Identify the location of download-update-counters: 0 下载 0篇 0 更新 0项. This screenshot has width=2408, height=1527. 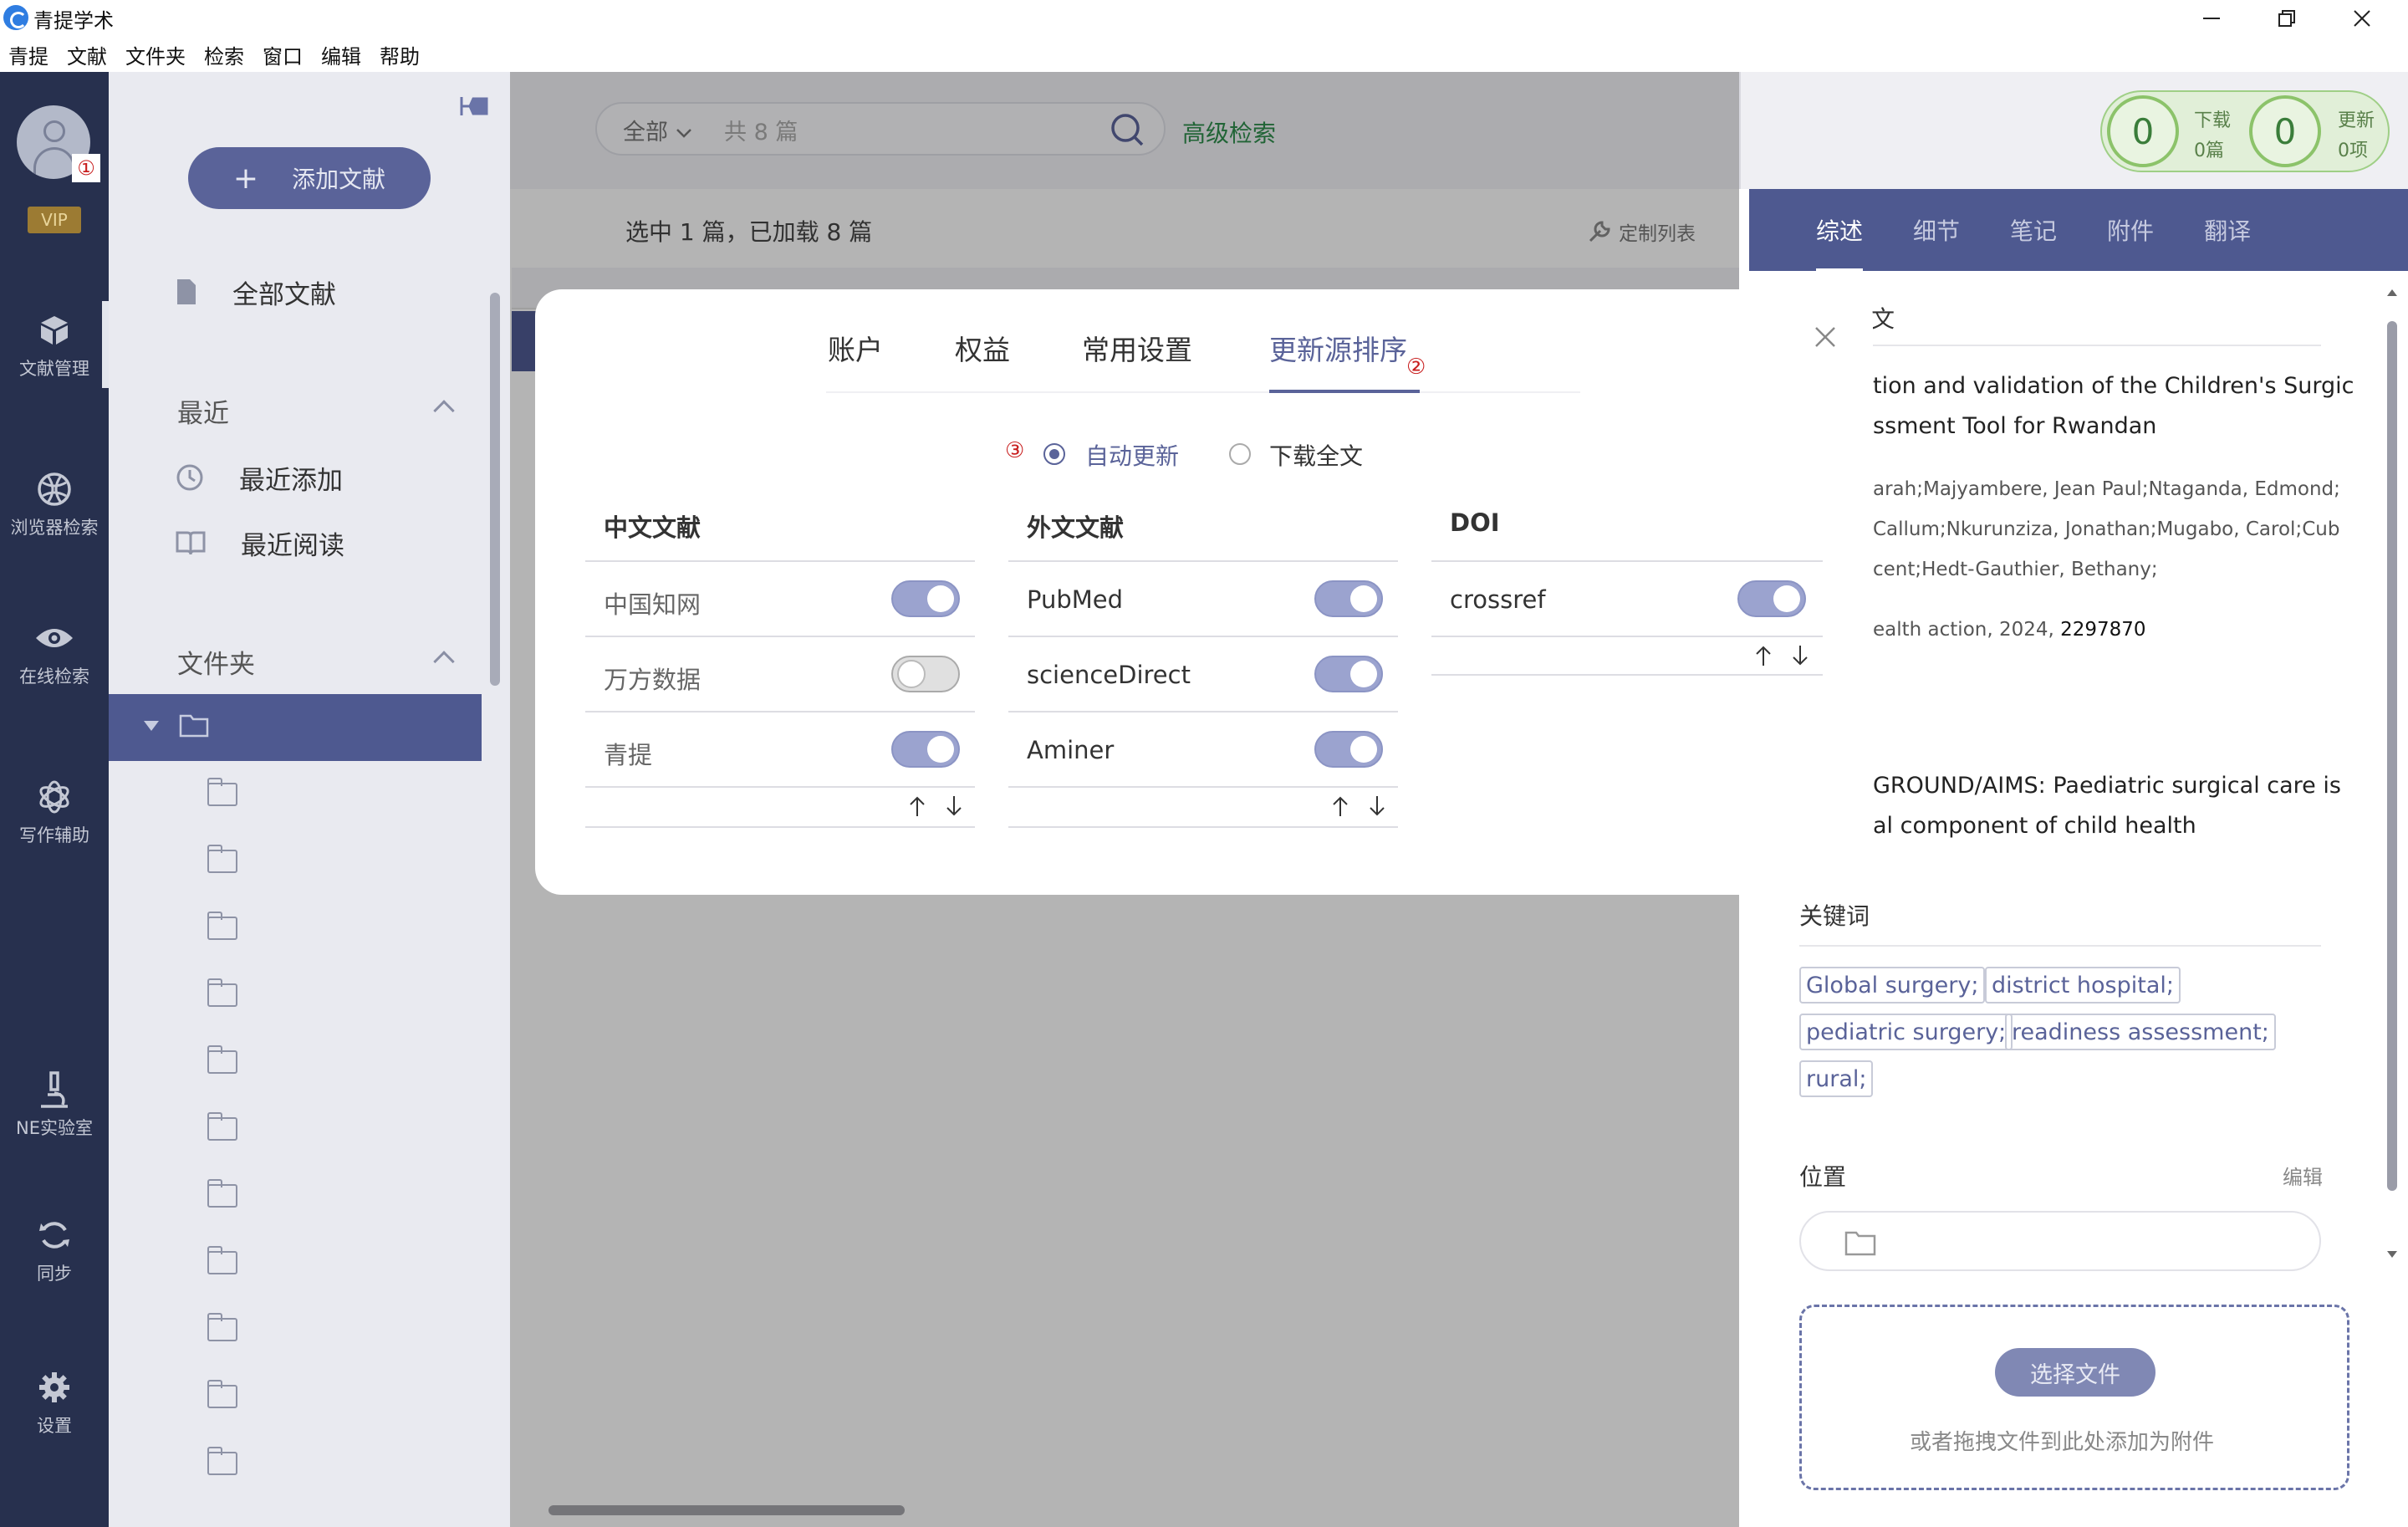
(2245, 131).